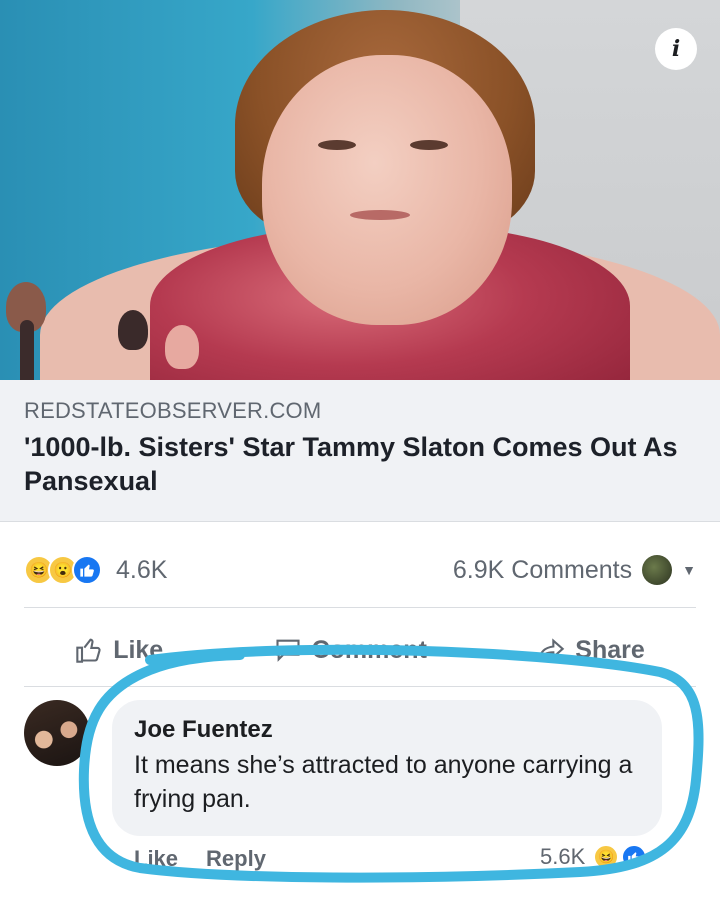 This screenshot has height=901, width=720. What do you see at coordinates (542, 570) in the screenshot?
I see `comments-count: 6.9K Comments` at bounding box center [542, 570].